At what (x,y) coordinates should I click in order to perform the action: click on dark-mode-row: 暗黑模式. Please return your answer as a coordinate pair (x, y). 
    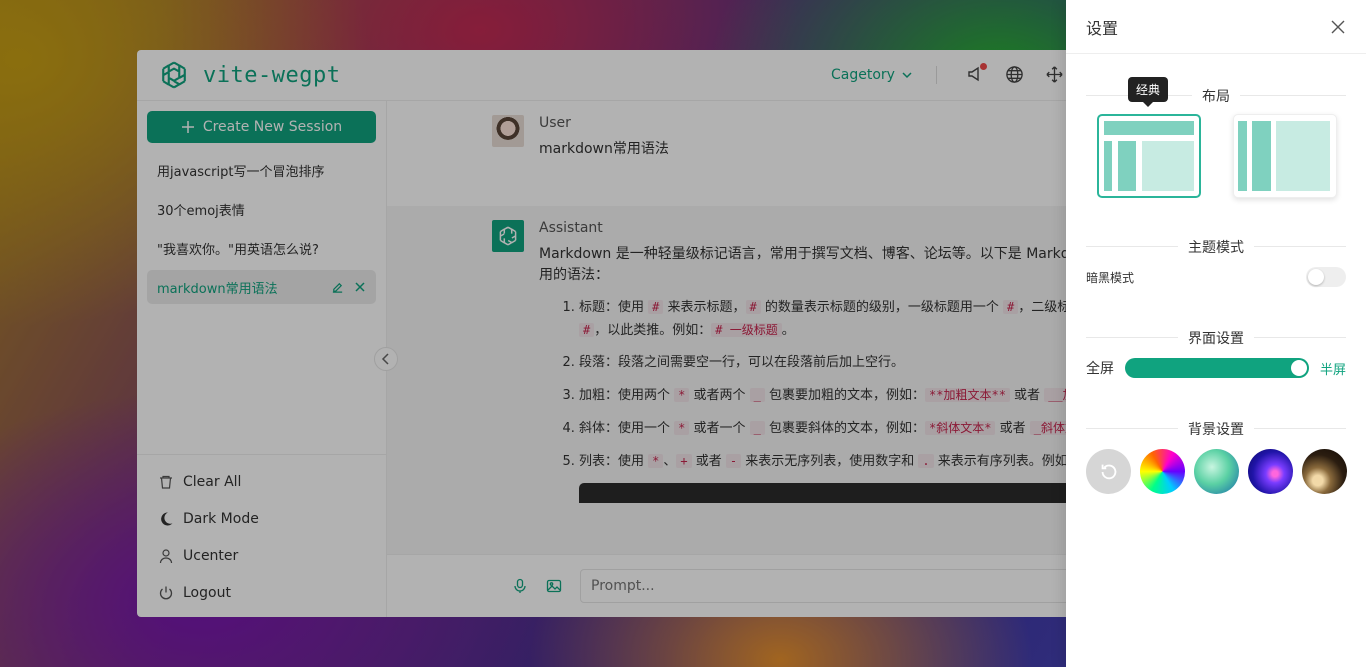
    Looking at the image, I should click on (1216, 277).